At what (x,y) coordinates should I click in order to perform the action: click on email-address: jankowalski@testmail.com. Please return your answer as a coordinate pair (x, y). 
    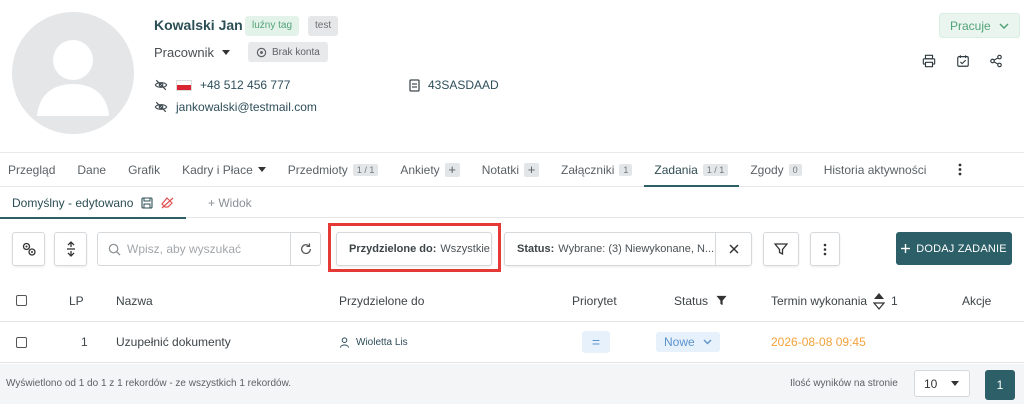
    Looking at the image, I should click on (246, 107).